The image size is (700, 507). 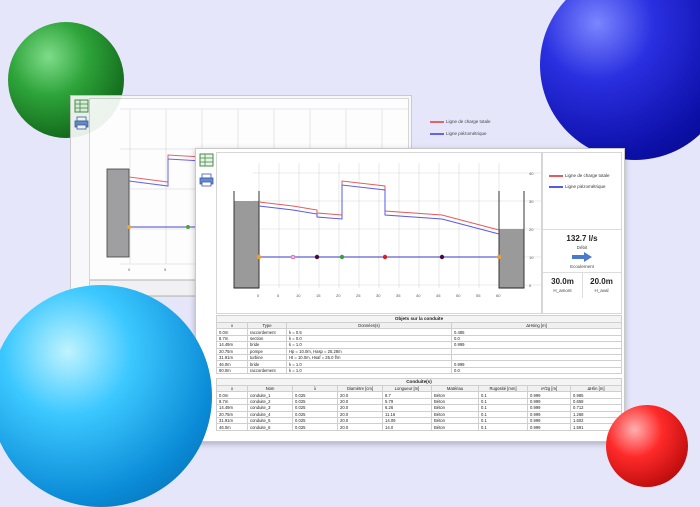 What do you see at coordinates (369, 370) in the screenshot?
I see `table-cell: k = 1.0` at bounding box center [369, 370].